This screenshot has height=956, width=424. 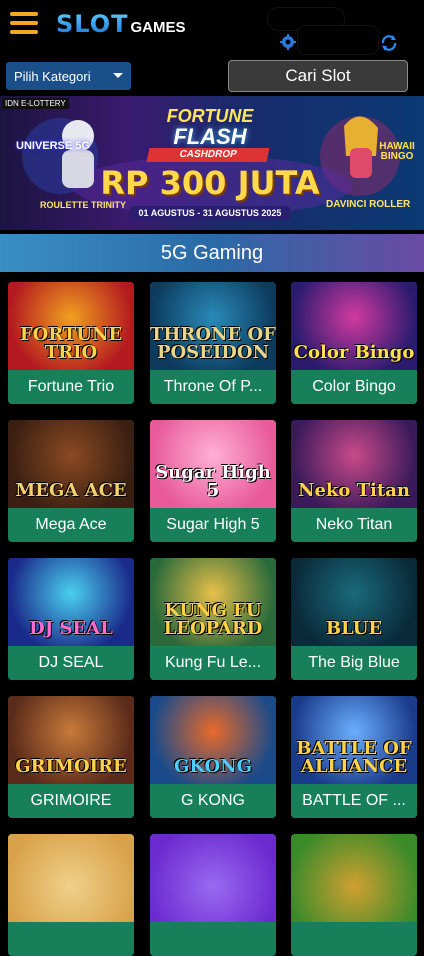 What do you see at coordinates (354, 525) in the screenshot?
I see `game-name: Neko Titan` at bounding box center [354, 525].